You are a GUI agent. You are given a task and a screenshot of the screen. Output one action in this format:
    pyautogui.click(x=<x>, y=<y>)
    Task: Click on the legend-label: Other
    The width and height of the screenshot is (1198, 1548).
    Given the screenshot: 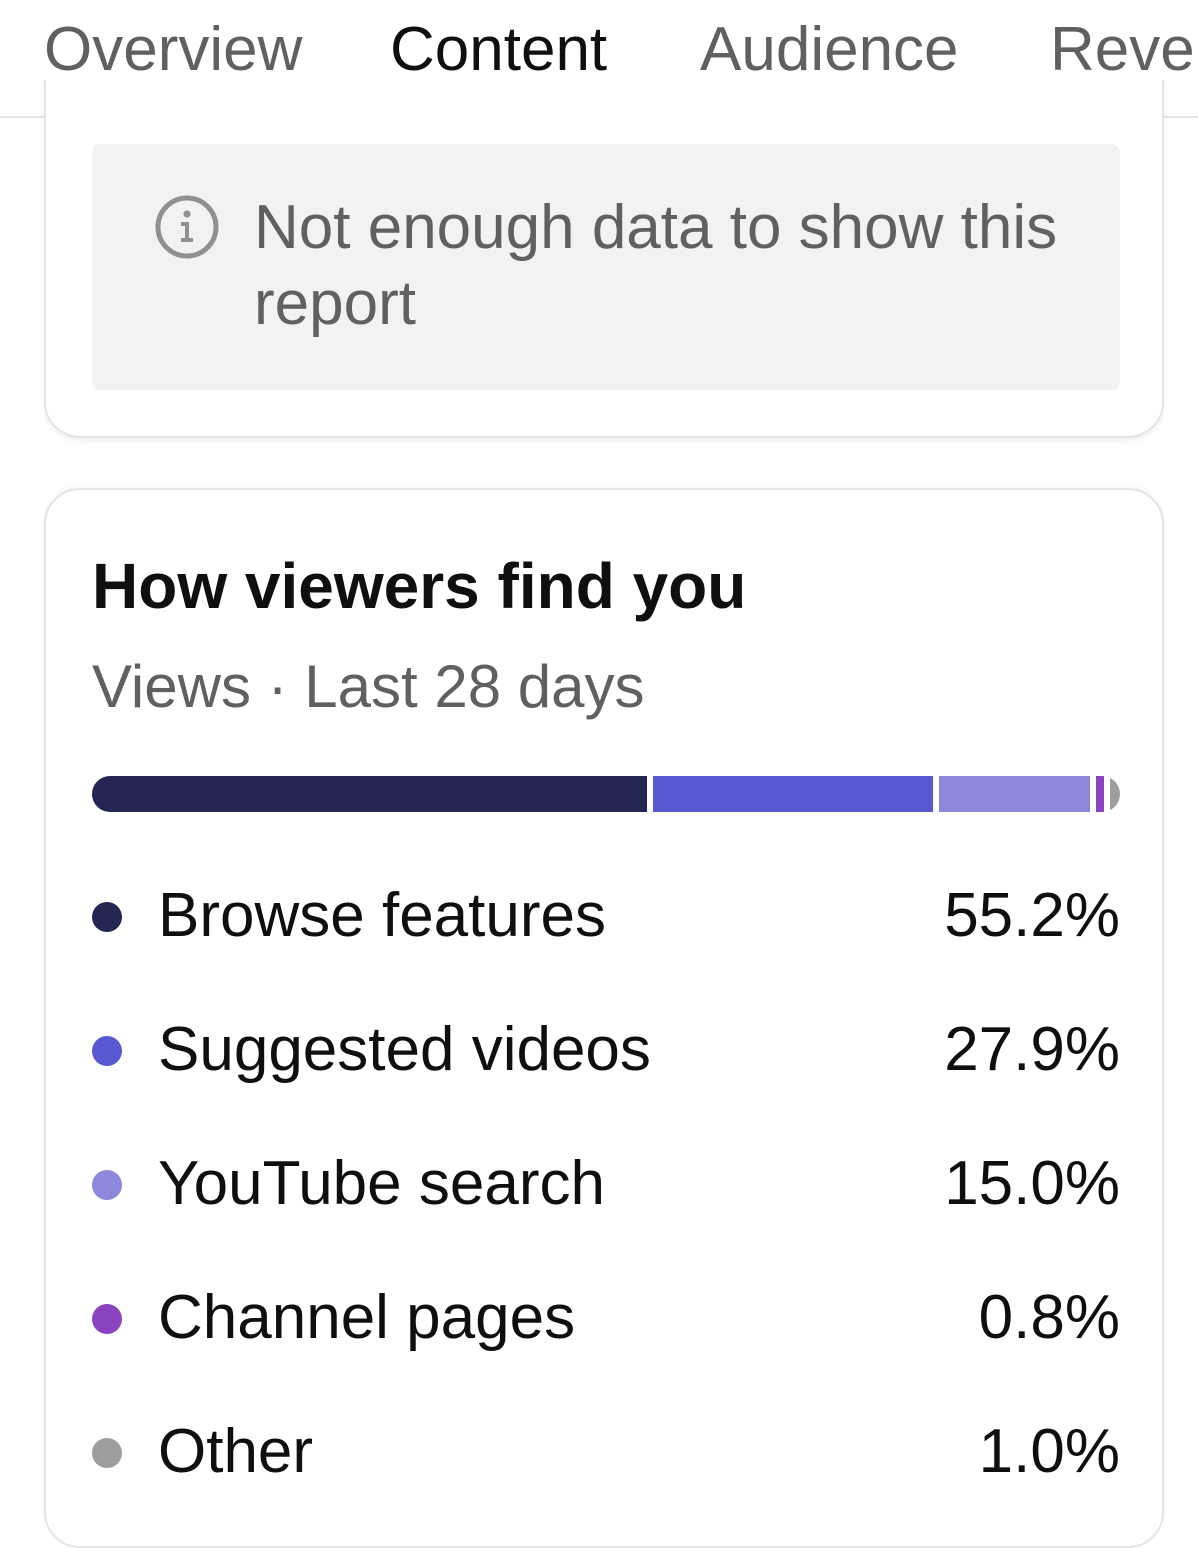 What is the action you would take?
    pyautogui.click(x=236, y=1451)
    